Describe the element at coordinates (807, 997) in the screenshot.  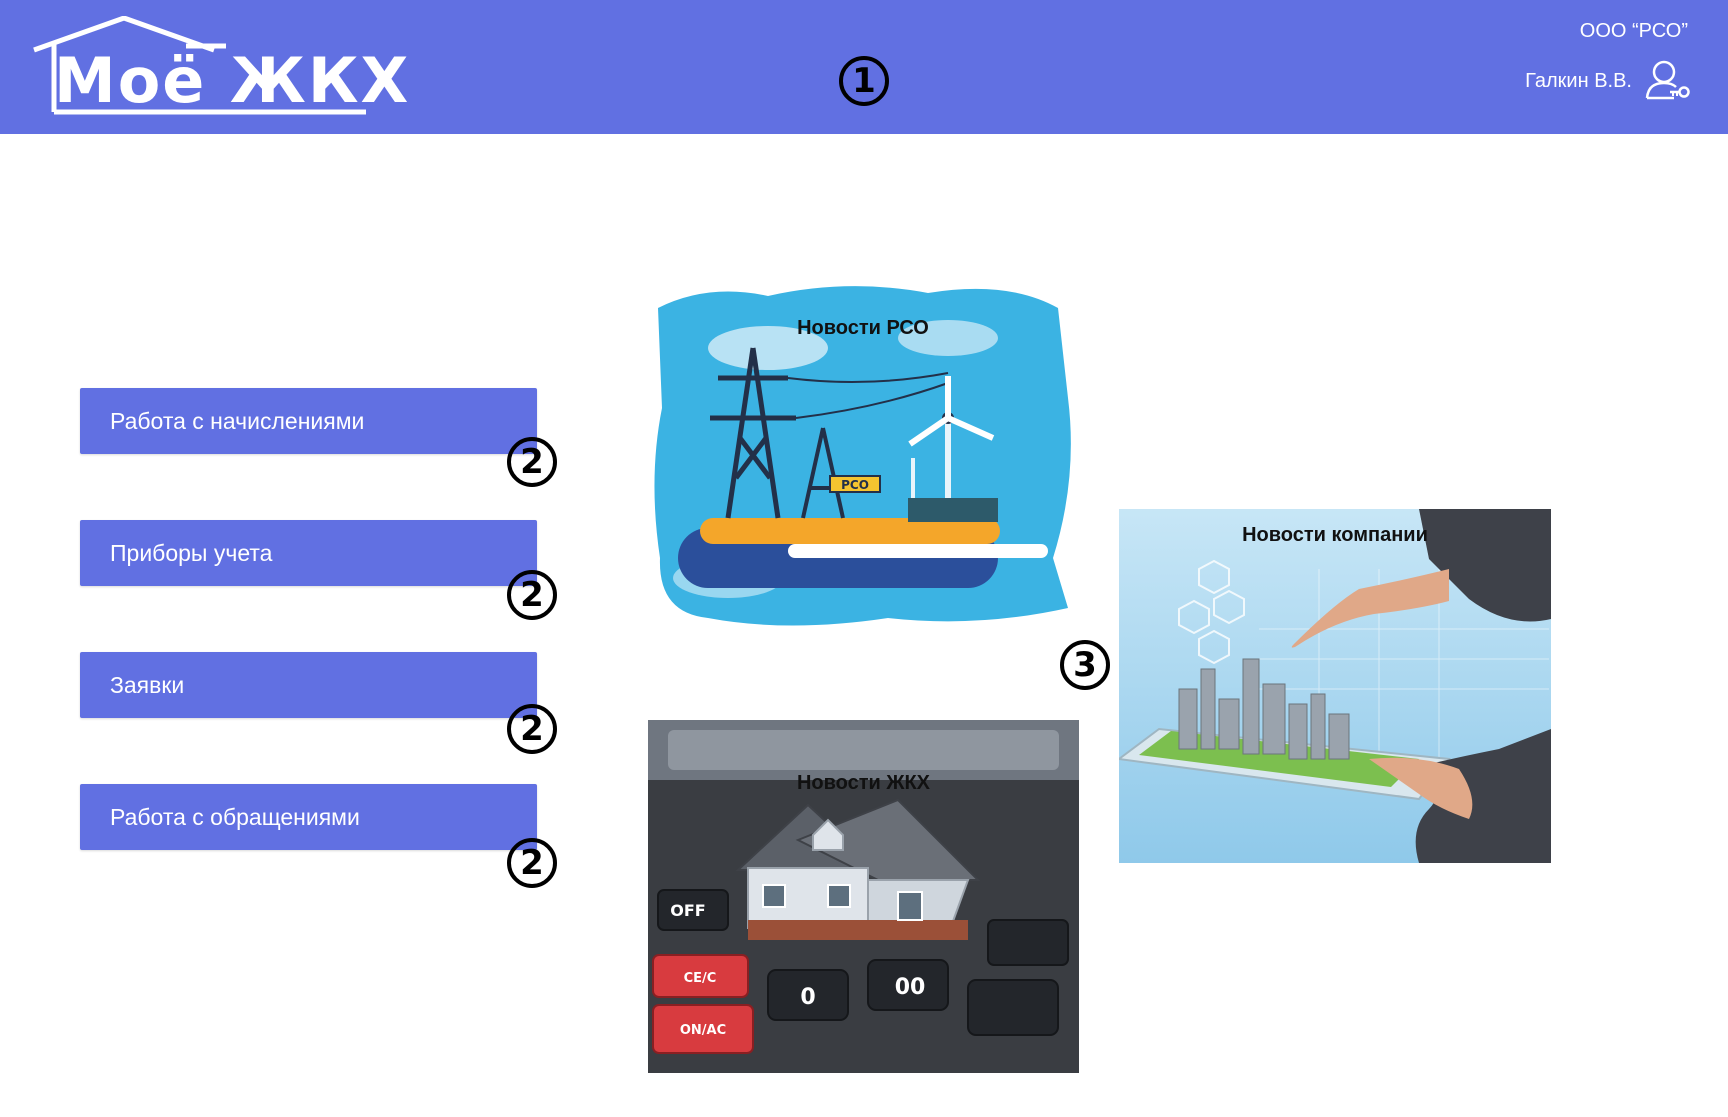
I see `calculator-zero-key: 0` at that location.